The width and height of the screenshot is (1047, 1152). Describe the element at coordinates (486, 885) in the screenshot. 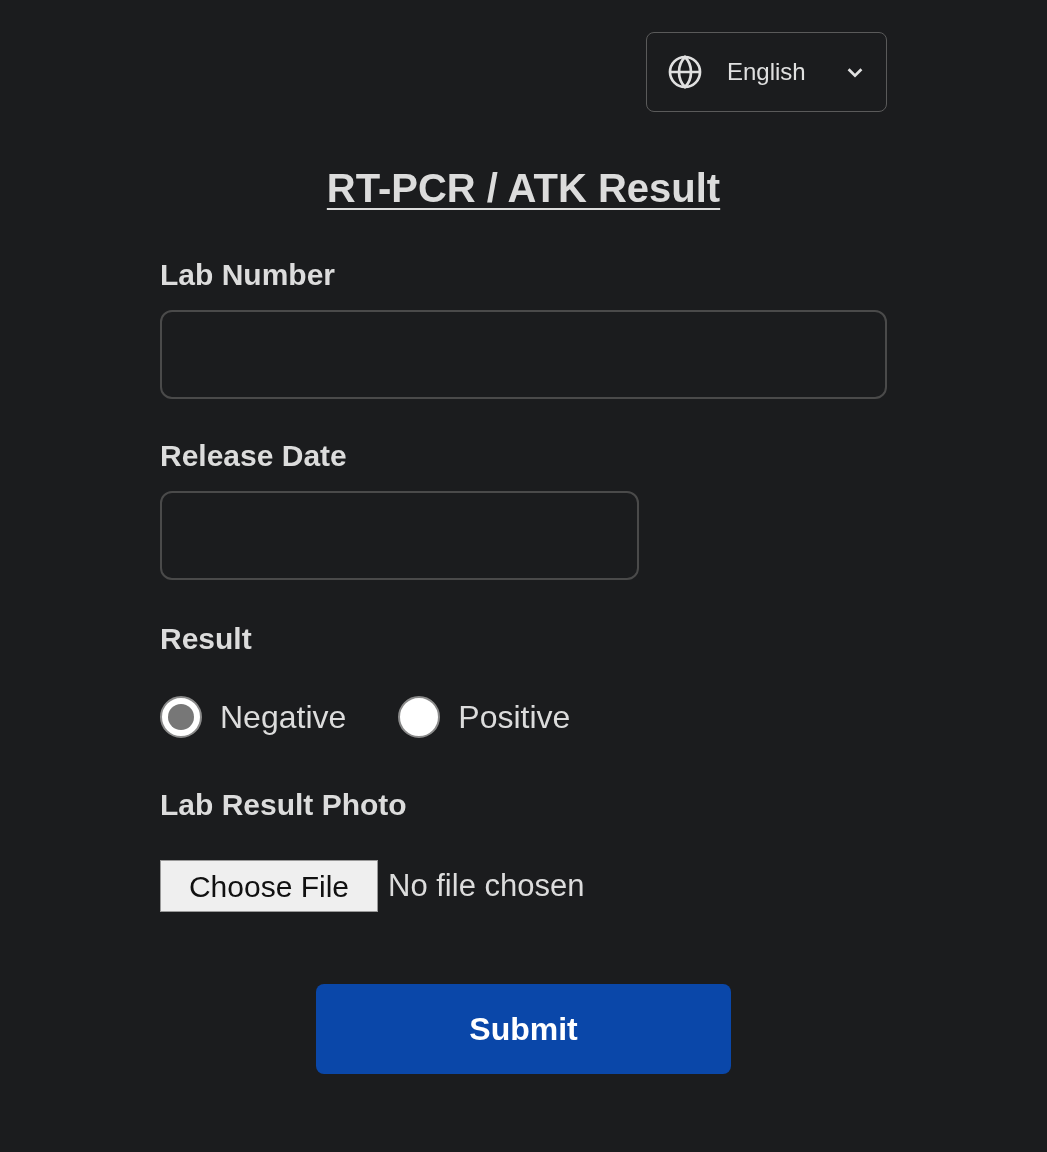

I see `file-status: No file chosen` at that location.